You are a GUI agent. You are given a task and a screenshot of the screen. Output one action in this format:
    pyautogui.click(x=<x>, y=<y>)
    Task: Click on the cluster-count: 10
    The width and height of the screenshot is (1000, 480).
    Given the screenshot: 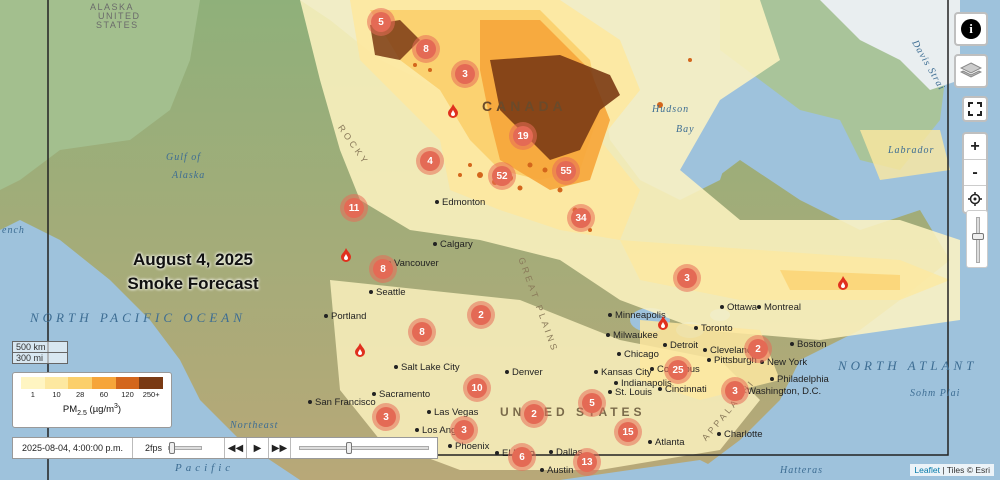 What is the action you would take?
    pyautogui.click(x=477, y=388)
    